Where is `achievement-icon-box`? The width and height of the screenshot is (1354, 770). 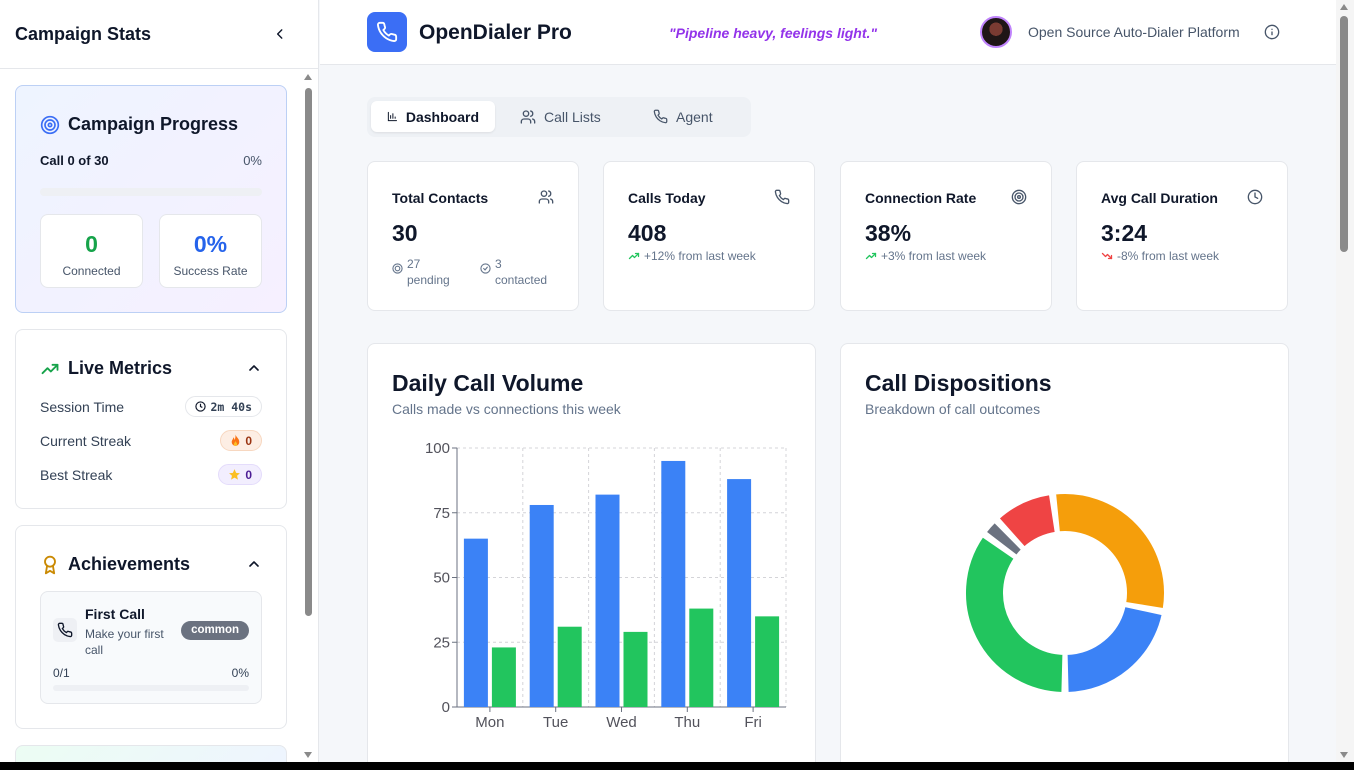 achievement-icon-box is located at coordinates (65, 630).